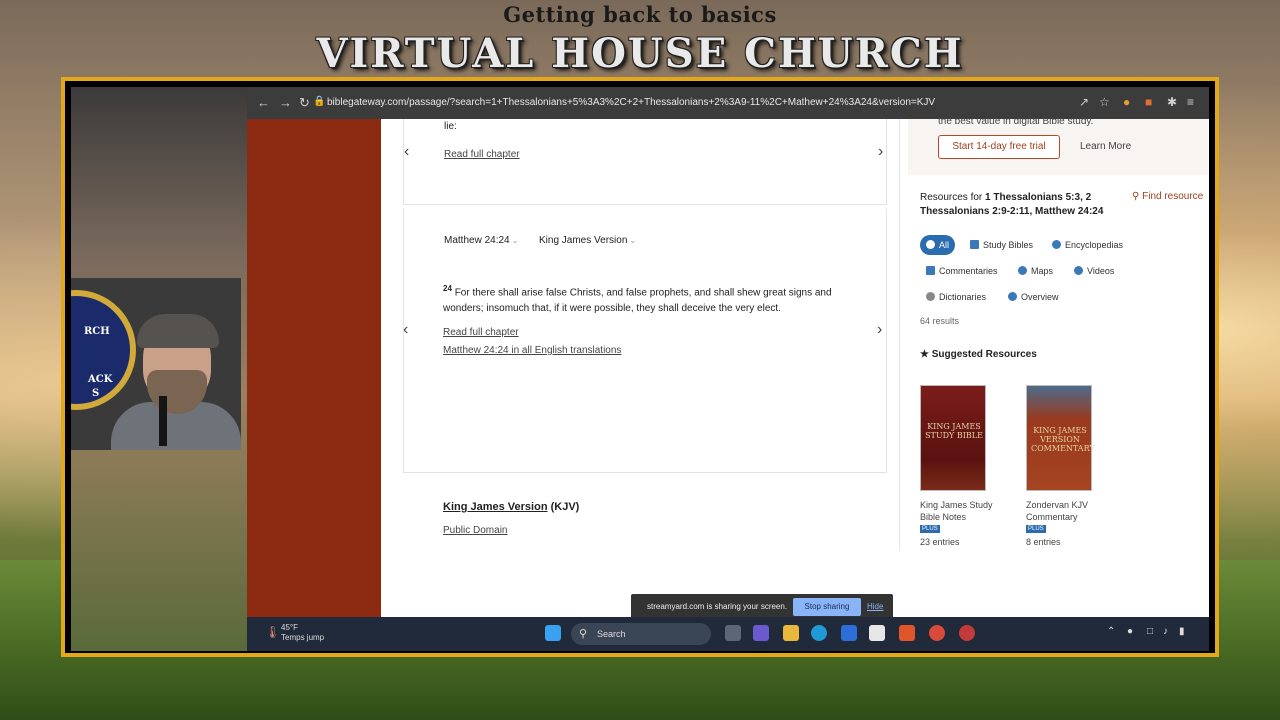 This screenshot has height=720, width=1280. Describe the element at coordinates (877, 633) in the screenshot. I see `calendar-icon` at that location.